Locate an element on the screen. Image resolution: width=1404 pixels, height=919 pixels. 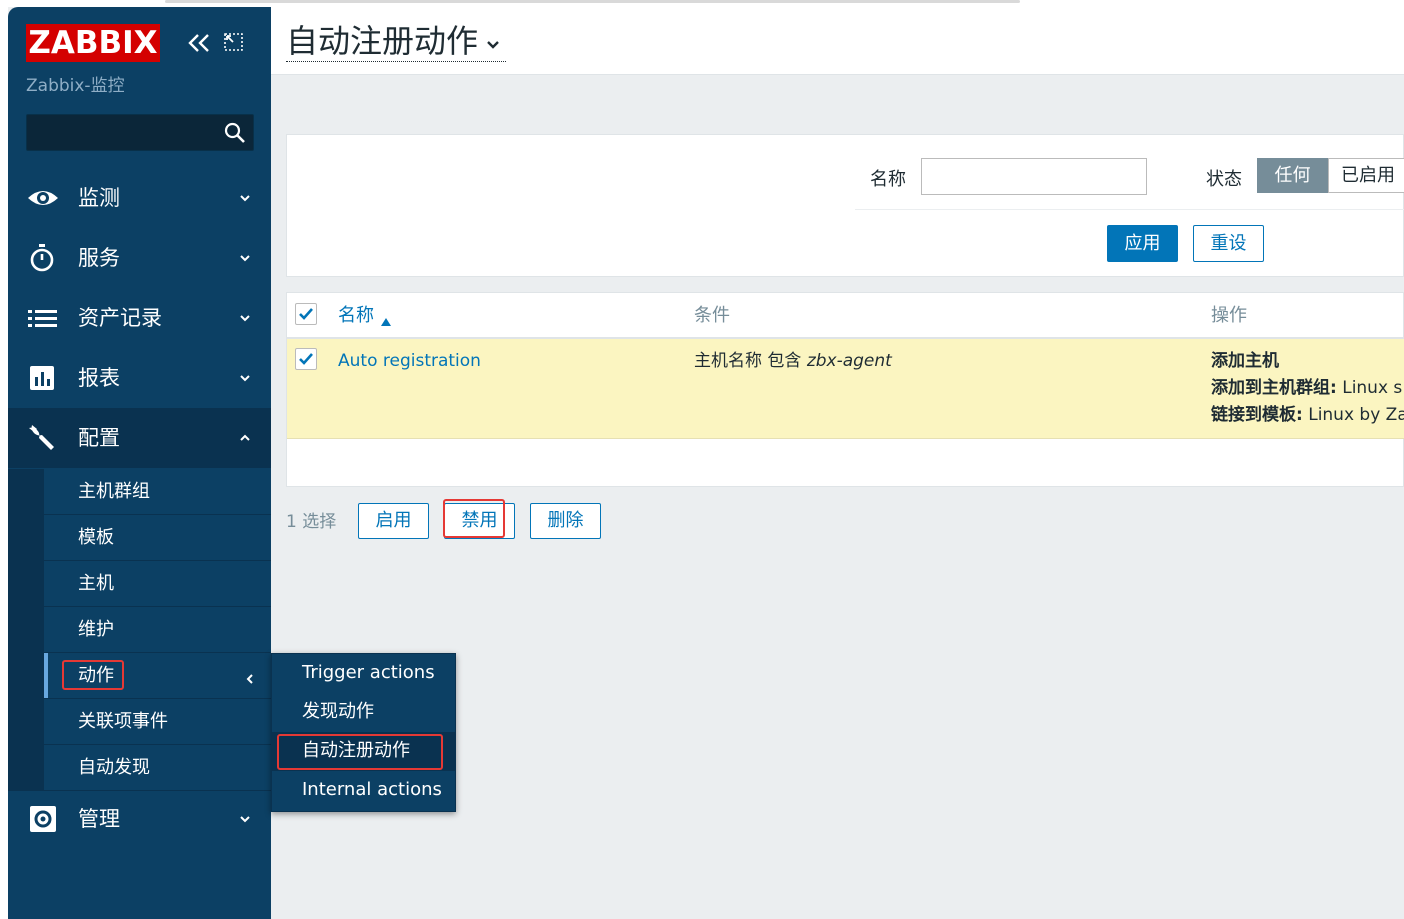
chevron-up-icon is located at coordinates (245, 437).